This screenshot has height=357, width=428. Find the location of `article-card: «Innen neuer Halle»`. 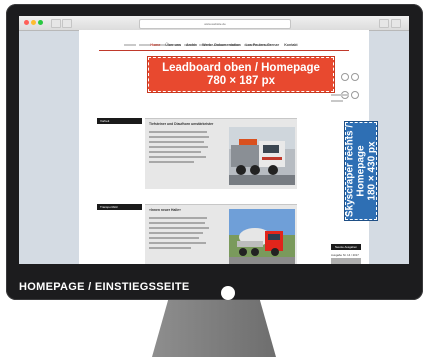

article-card: «Innen neuer Halle» is located at coordinates (221, 234).